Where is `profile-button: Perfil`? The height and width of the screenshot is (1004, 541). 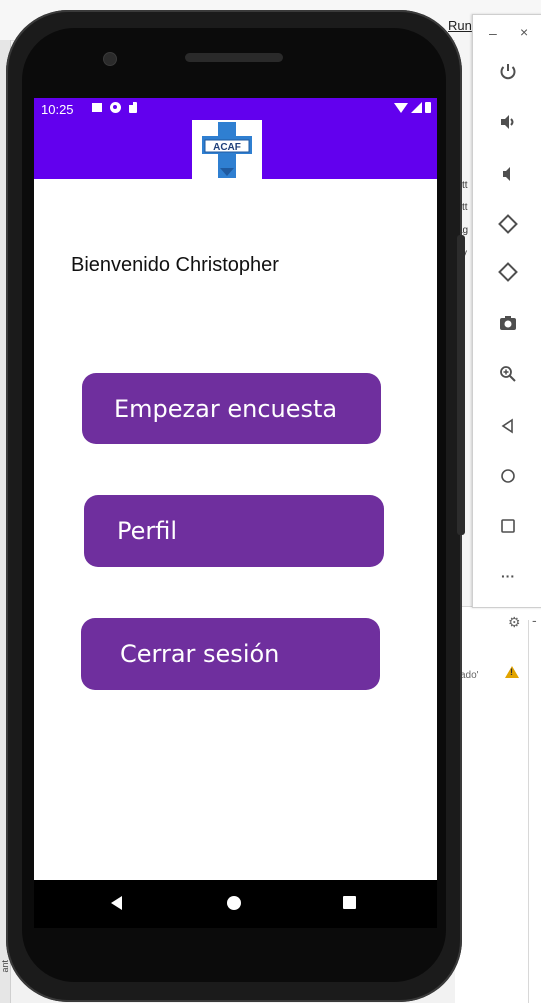
profile-button: Perfil is located at coordinates (234, 531).